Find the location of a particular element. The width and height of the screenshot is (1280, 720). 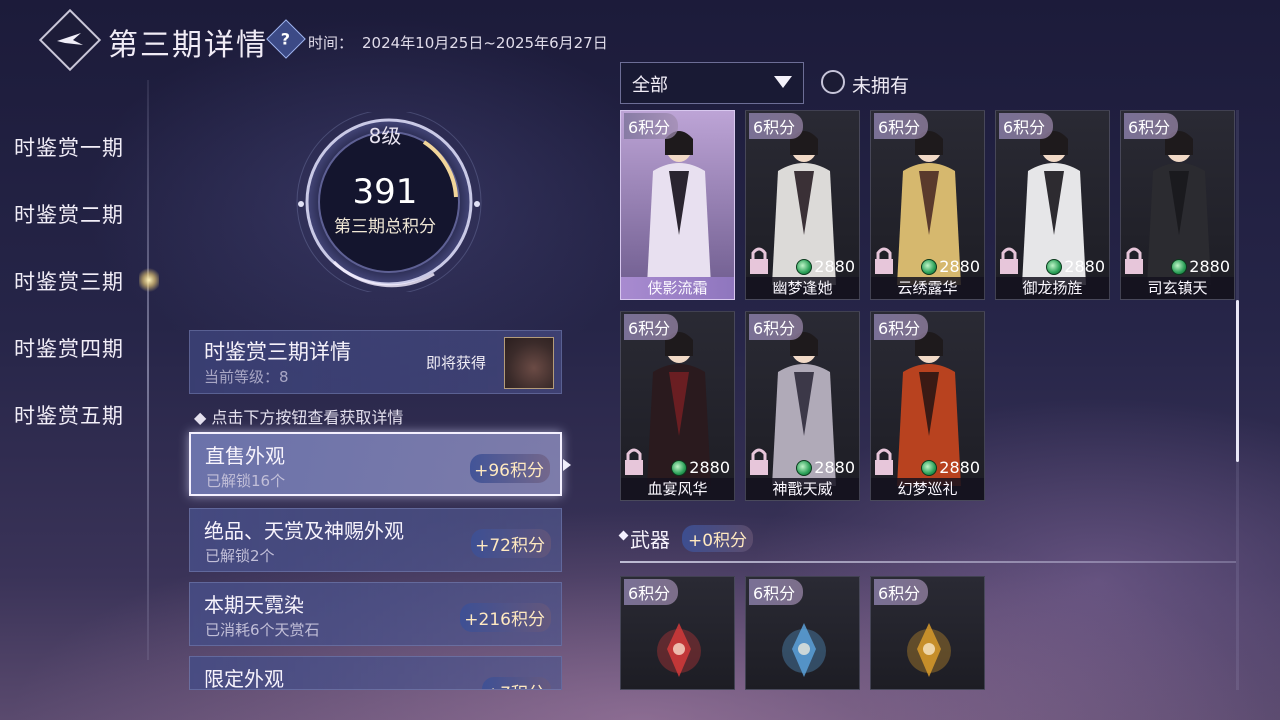

outfit-name: 御龙扬旌 is located at coordinates (1052, 288).